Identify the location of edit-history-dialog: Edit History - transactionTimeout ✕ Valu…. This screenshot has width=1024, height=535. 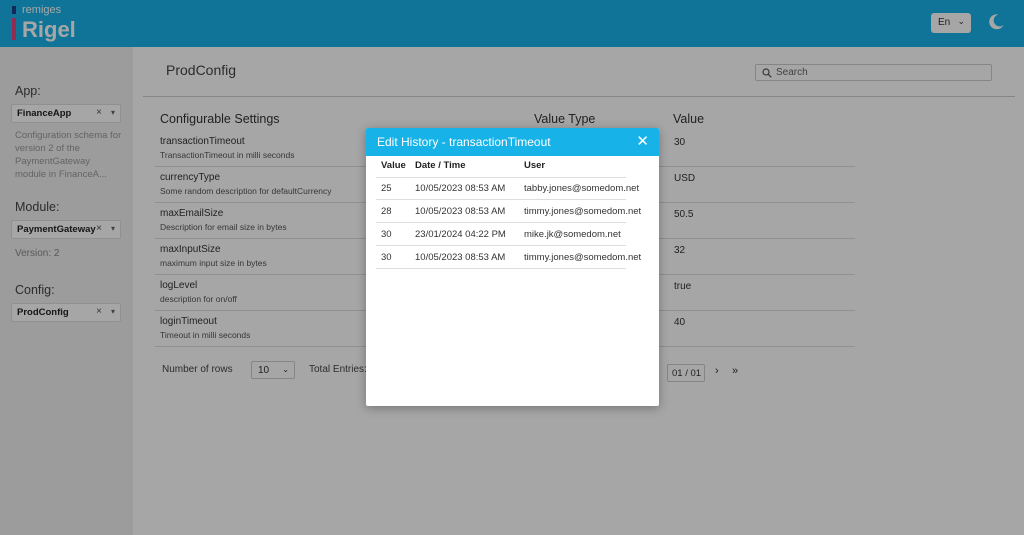
(512, 267).